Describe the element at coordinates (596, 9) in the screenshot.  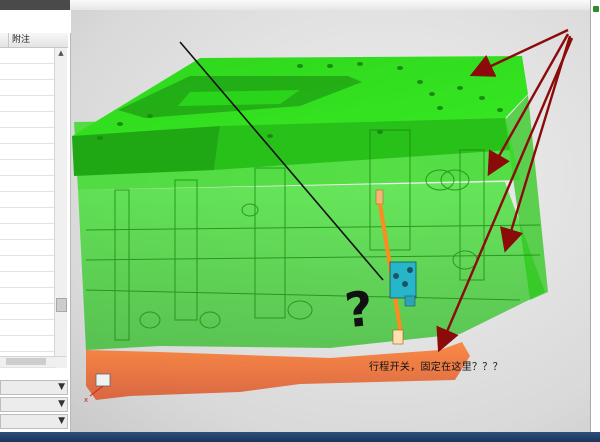
I see `panel-indicator-icon` at that location.